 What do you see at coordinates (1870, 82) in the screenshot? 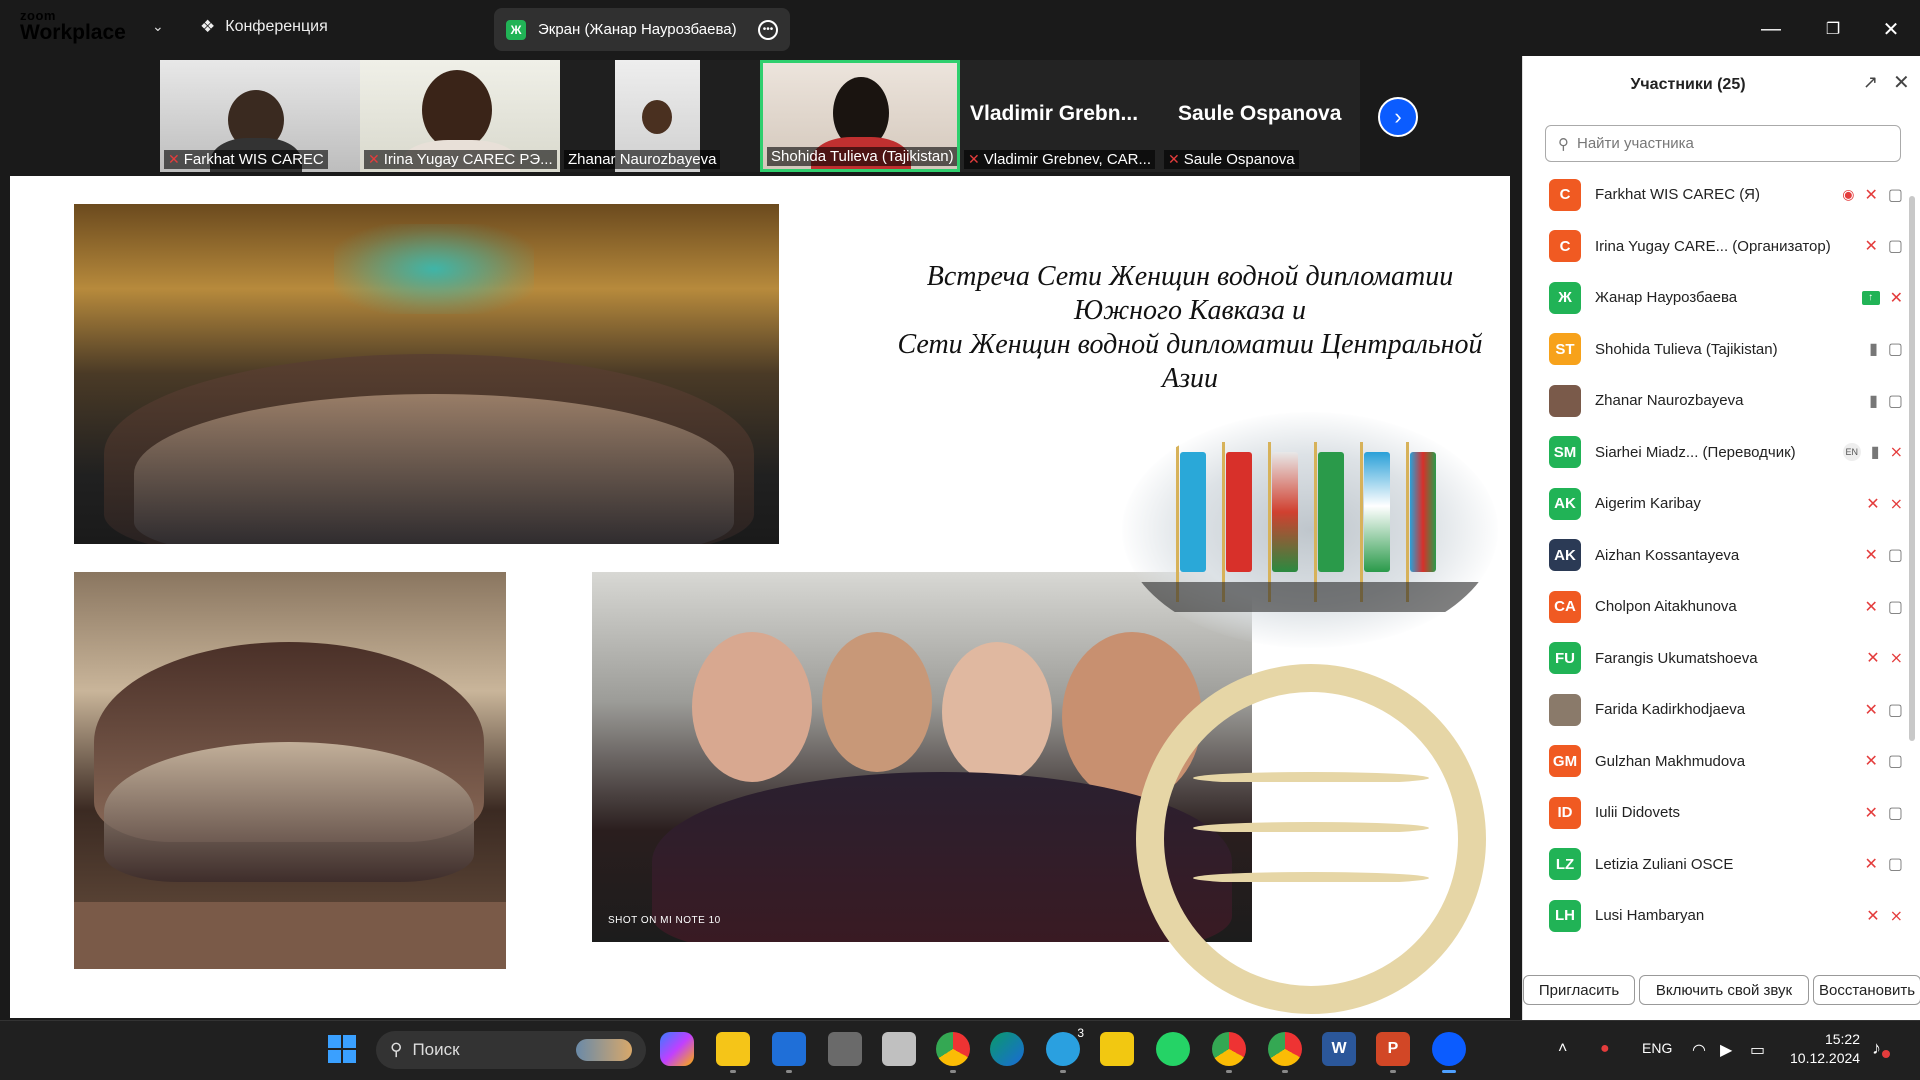
I see `pop-out-icon: ↗` at bounding box center [1870, 82].